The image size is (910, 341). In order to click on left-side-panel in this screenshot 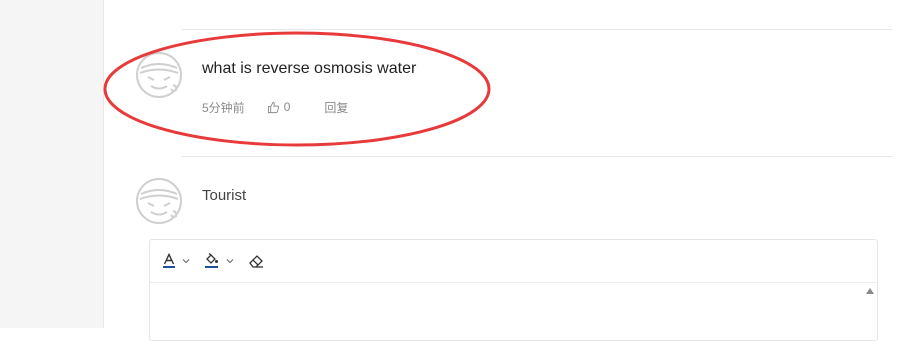, I will do `click(52, 164)`.